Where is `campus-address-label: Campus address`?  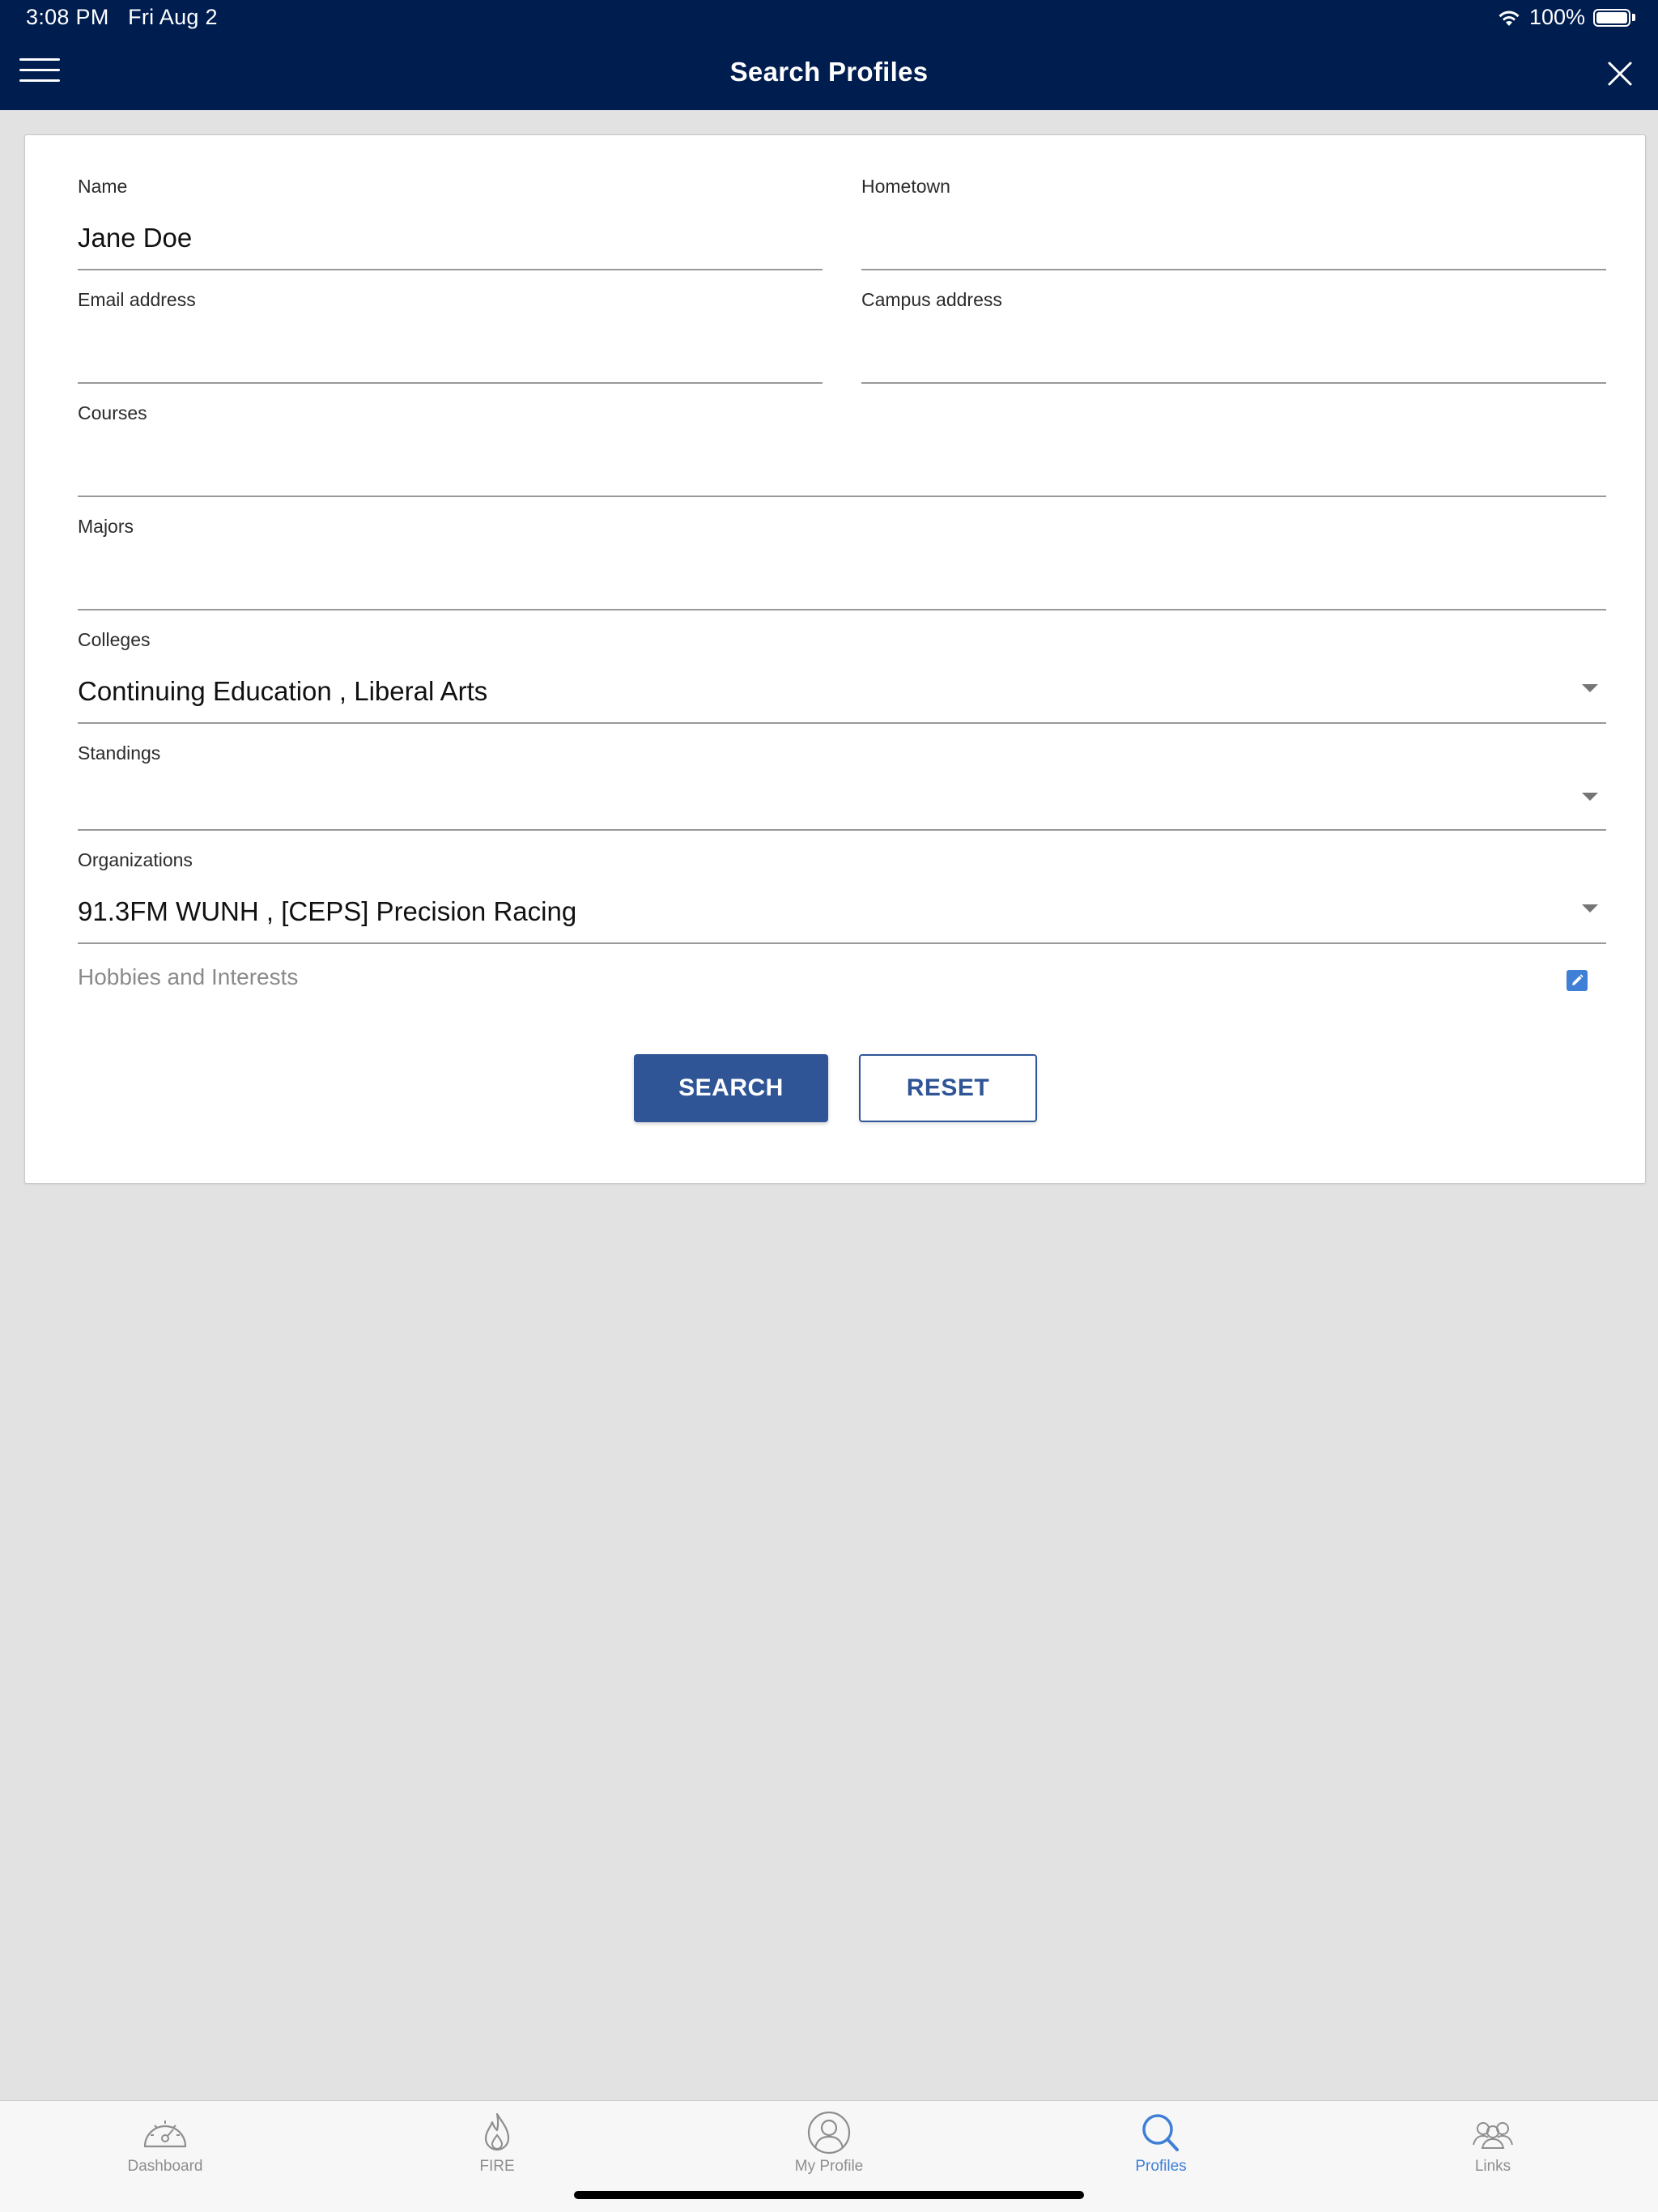
campus-address-label: Campus address is located at coordinates (931, 299).